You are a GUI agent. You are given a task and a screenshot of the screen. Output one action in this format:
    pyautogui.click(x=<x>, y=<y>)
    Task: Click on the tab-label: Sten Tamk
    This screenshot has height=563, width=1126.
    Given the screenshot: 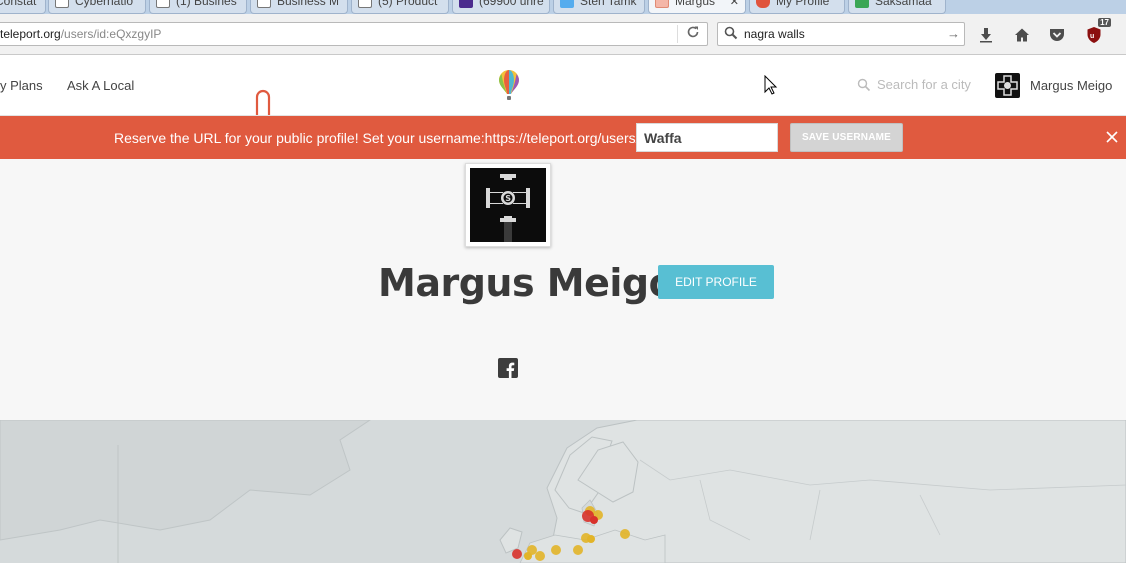 What is the action you would take?
    pyautogui.click(x=608, y=4)
    